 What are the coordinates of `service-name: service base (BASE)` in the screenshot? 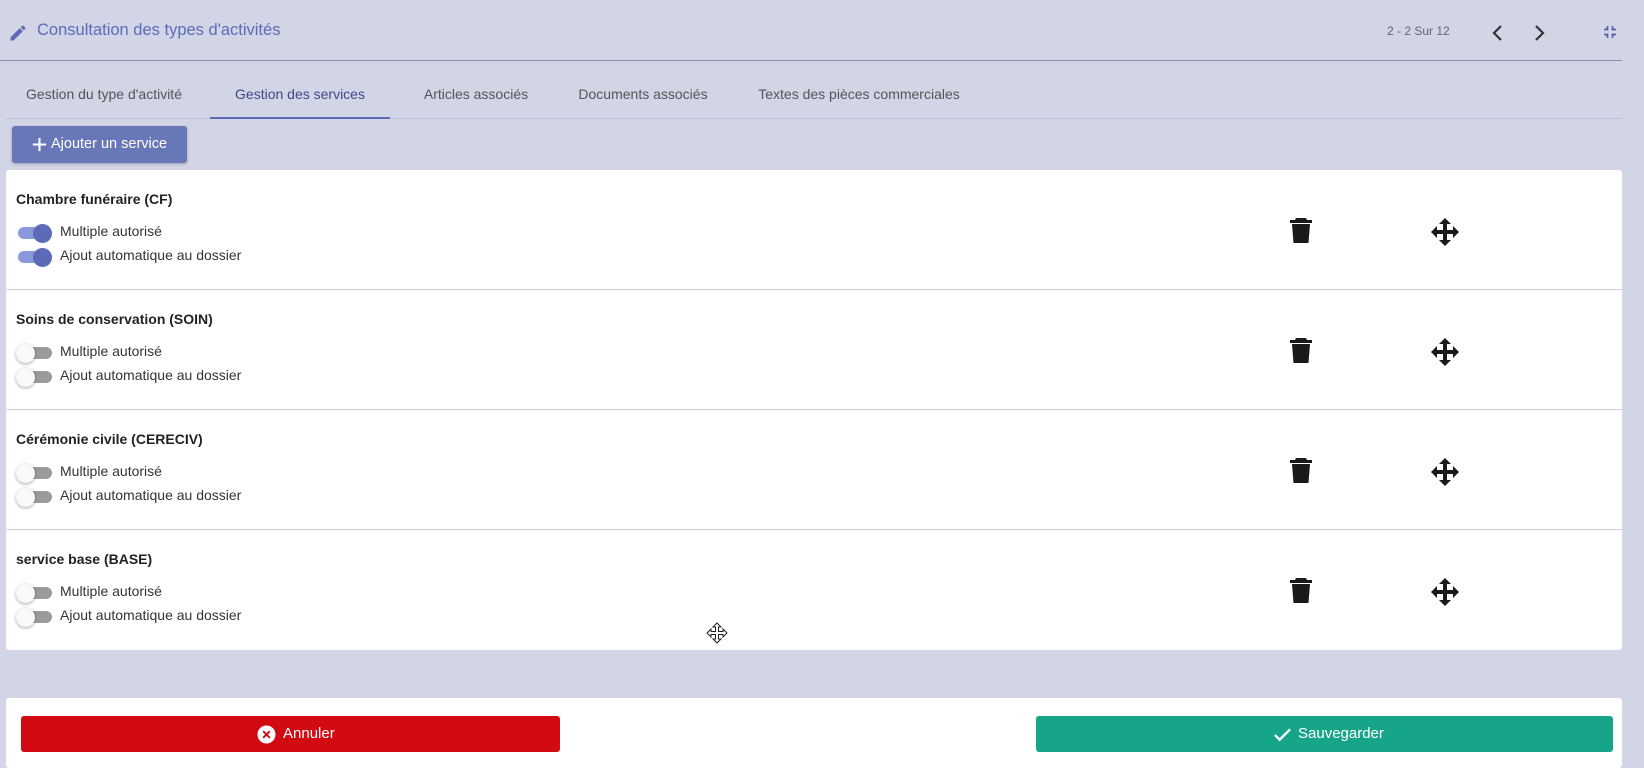 It's located at (84, 559).